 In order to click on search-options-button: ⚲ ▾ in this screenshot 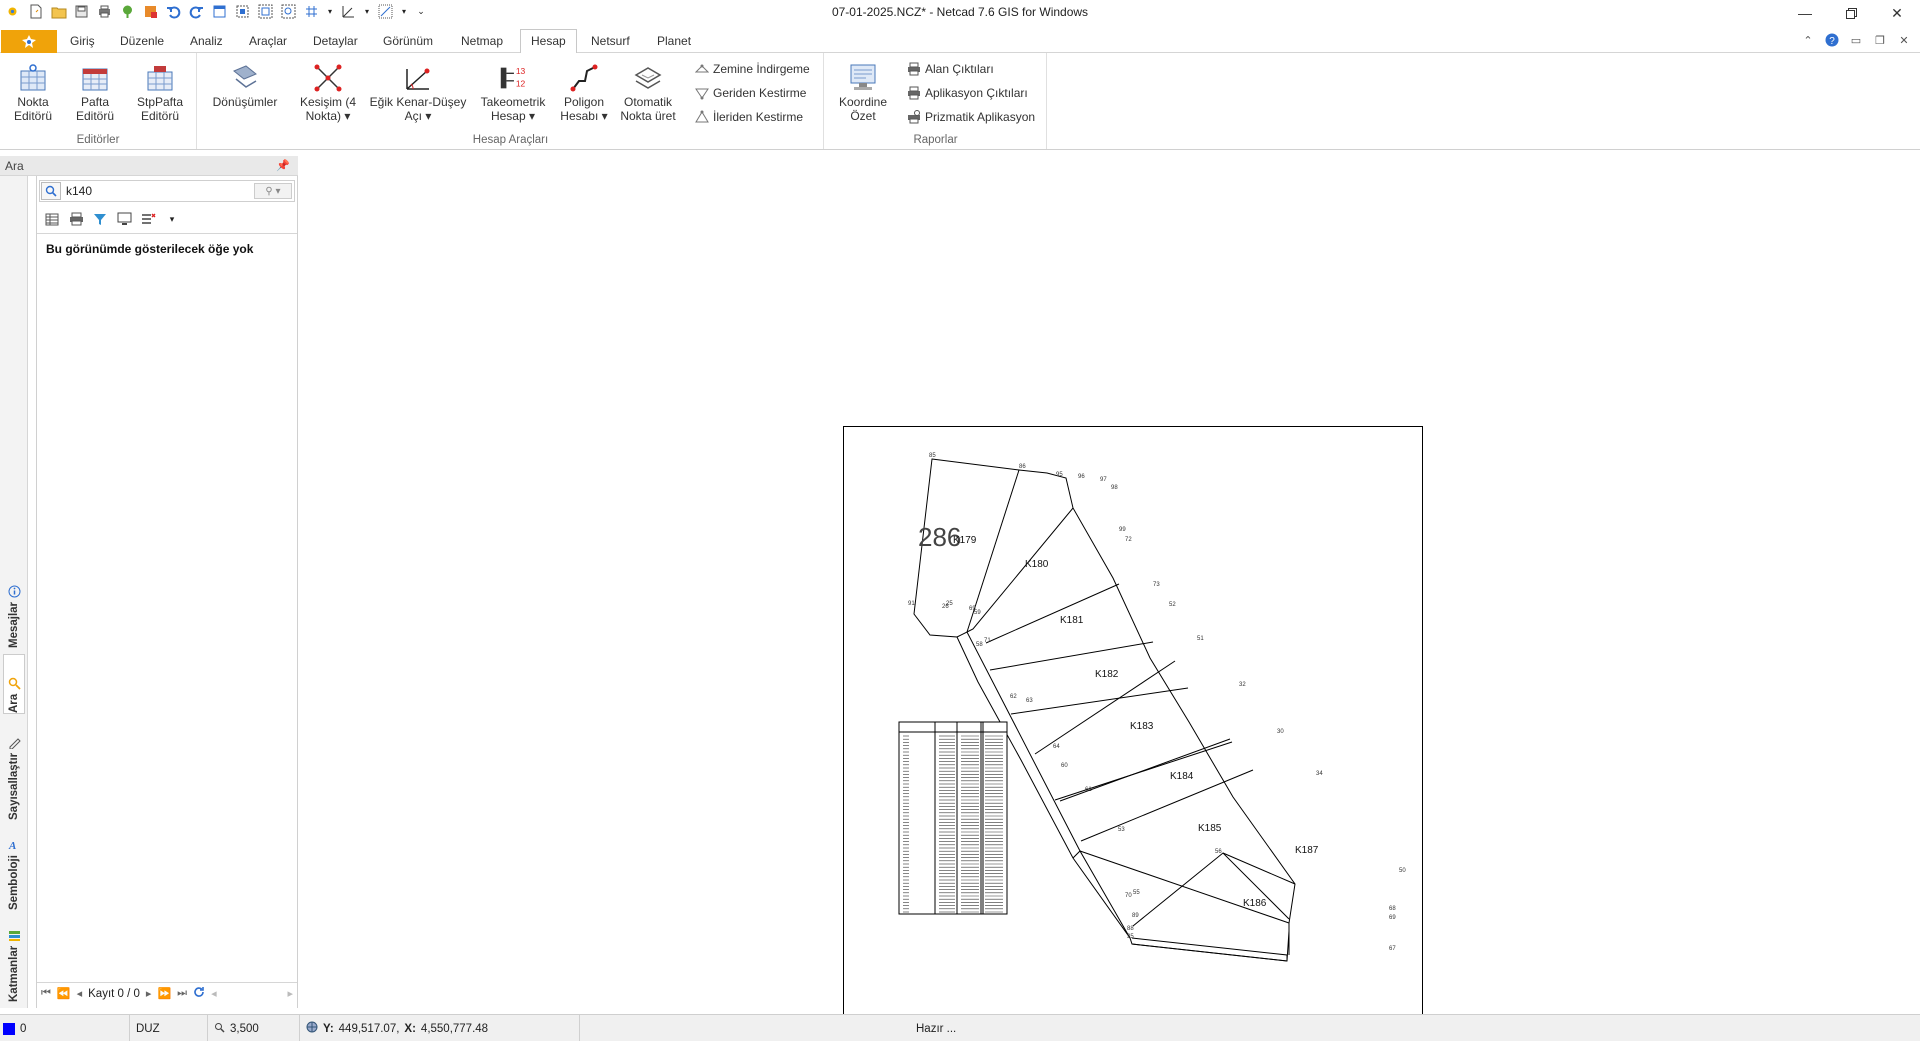, I will do `click(273, 191)`.